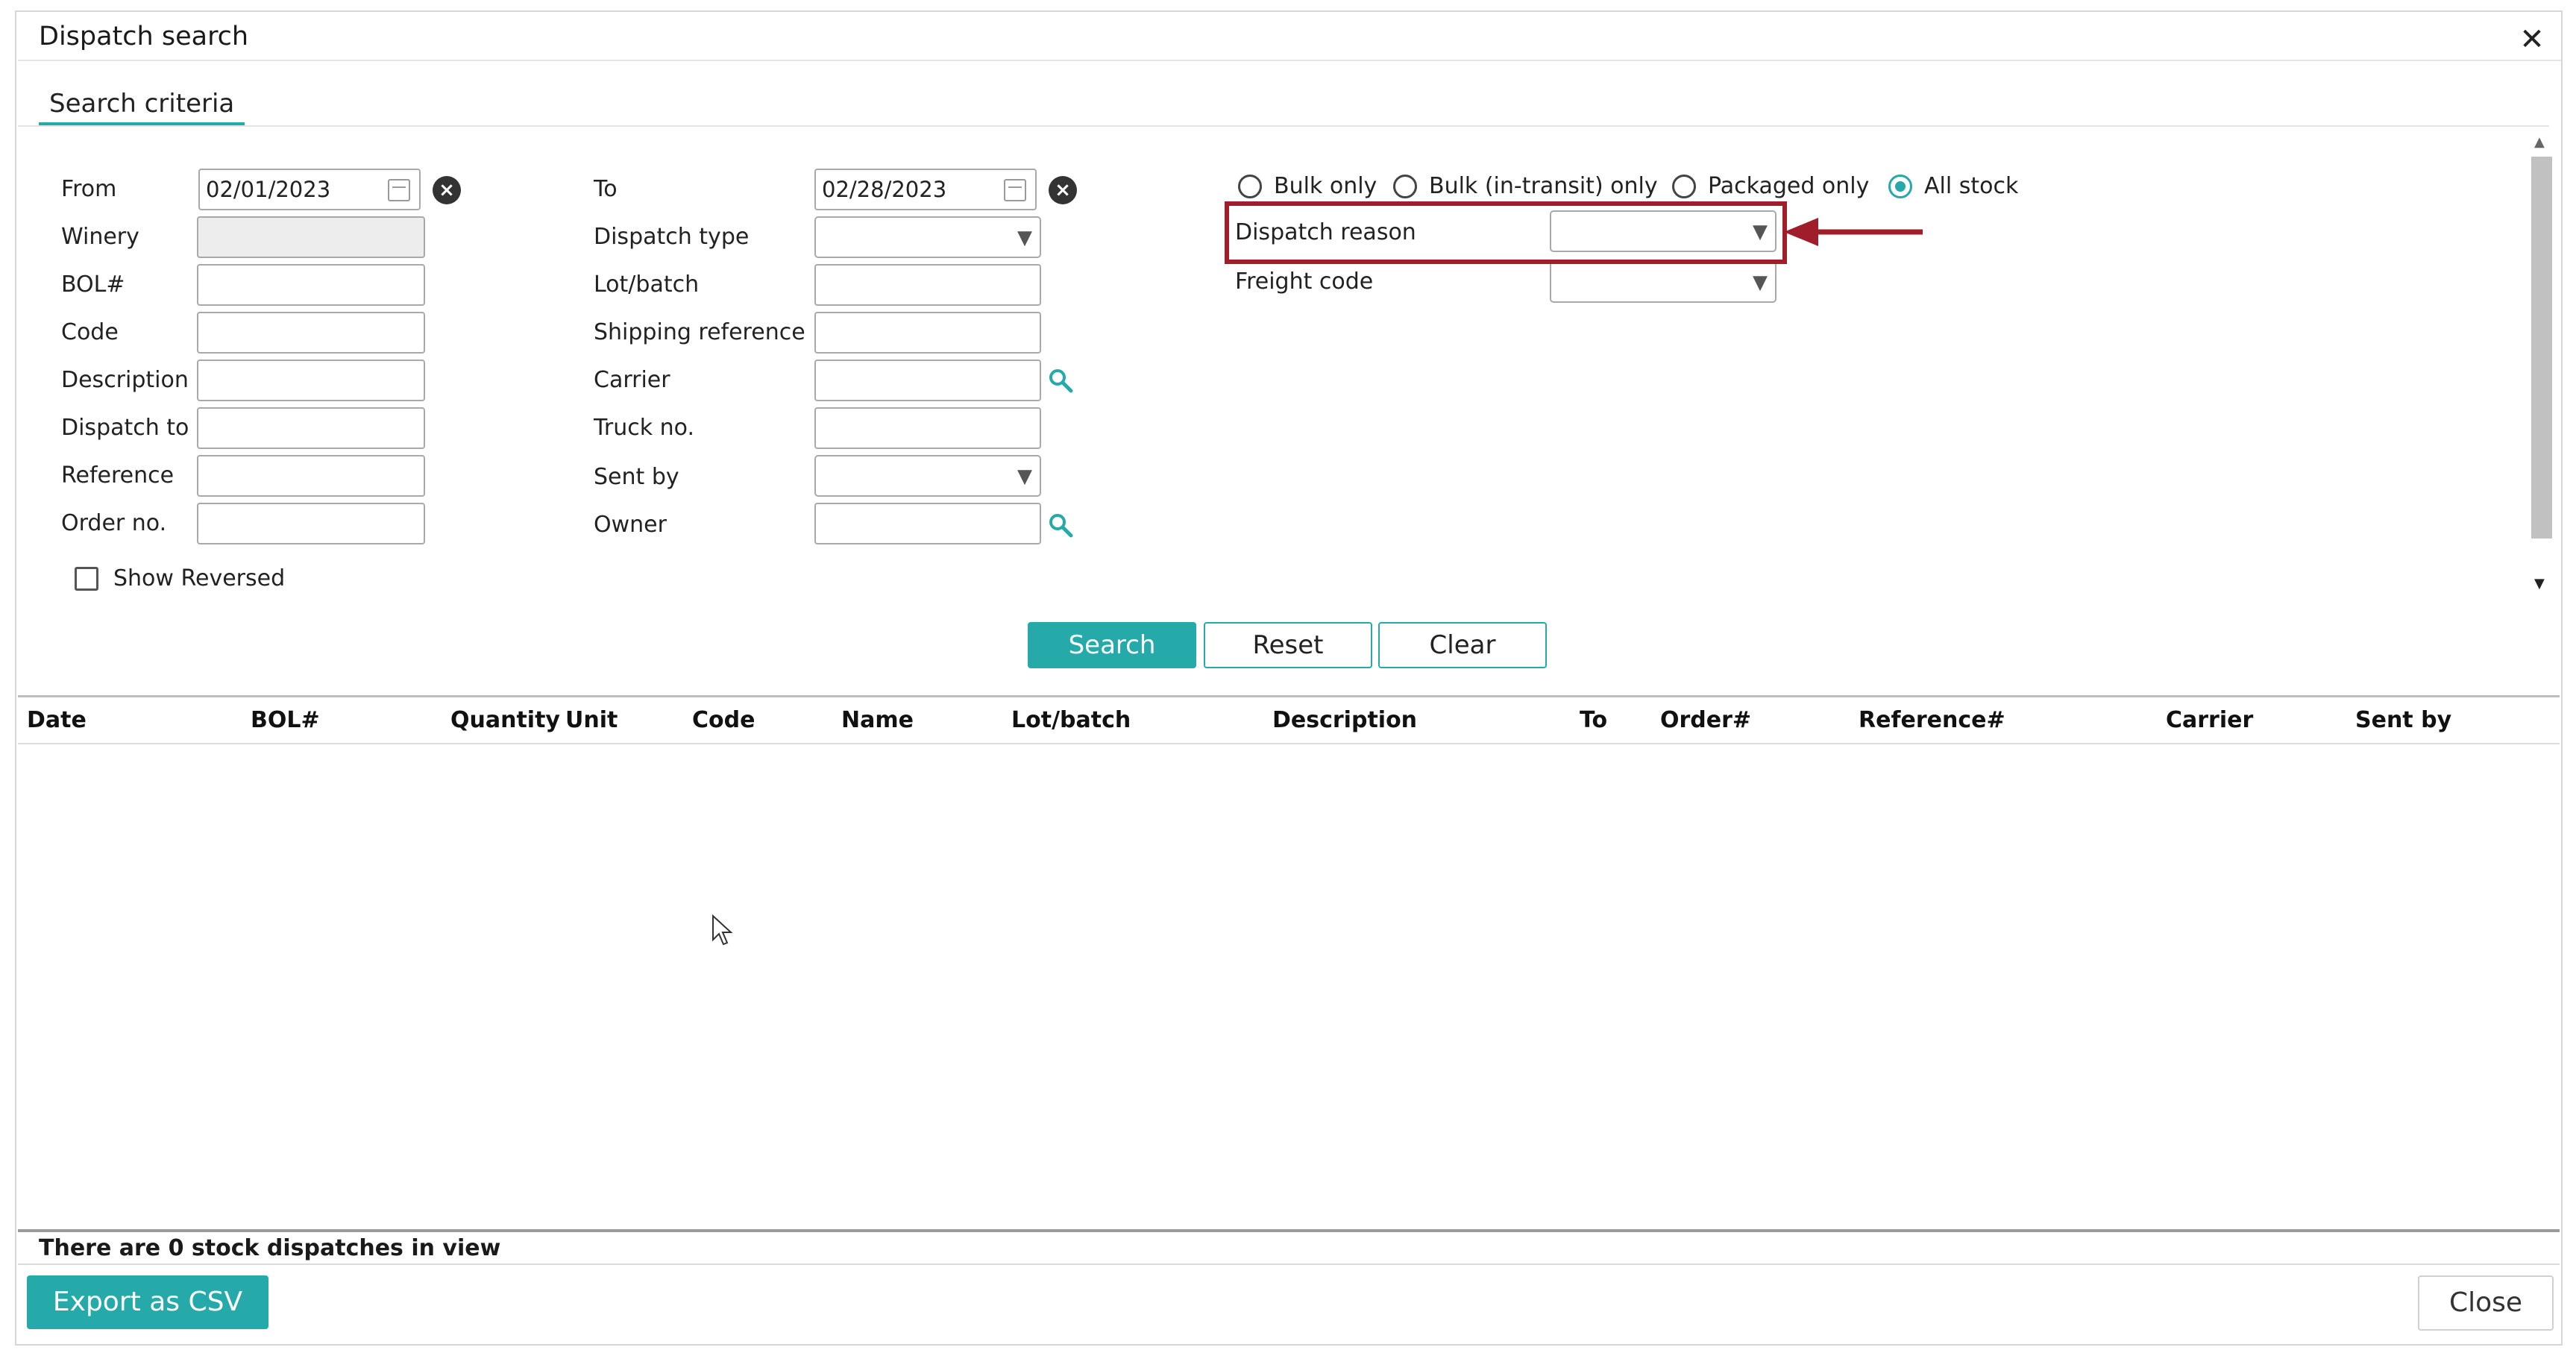  I want to click on freight-code-select: ▼, so click(1663, 282).